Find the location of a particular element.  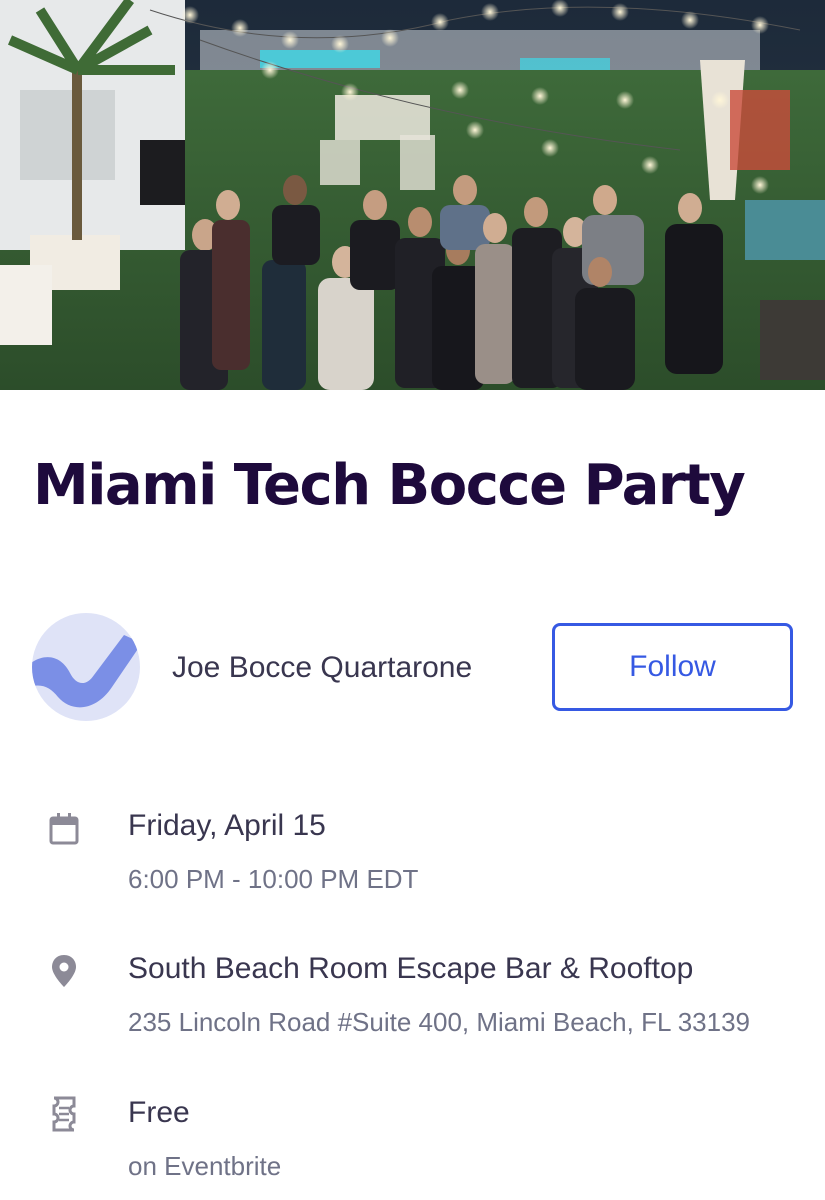

venue-name: South Beach Room Escape Bar & Rooftop is located at coordinates (410, 969).